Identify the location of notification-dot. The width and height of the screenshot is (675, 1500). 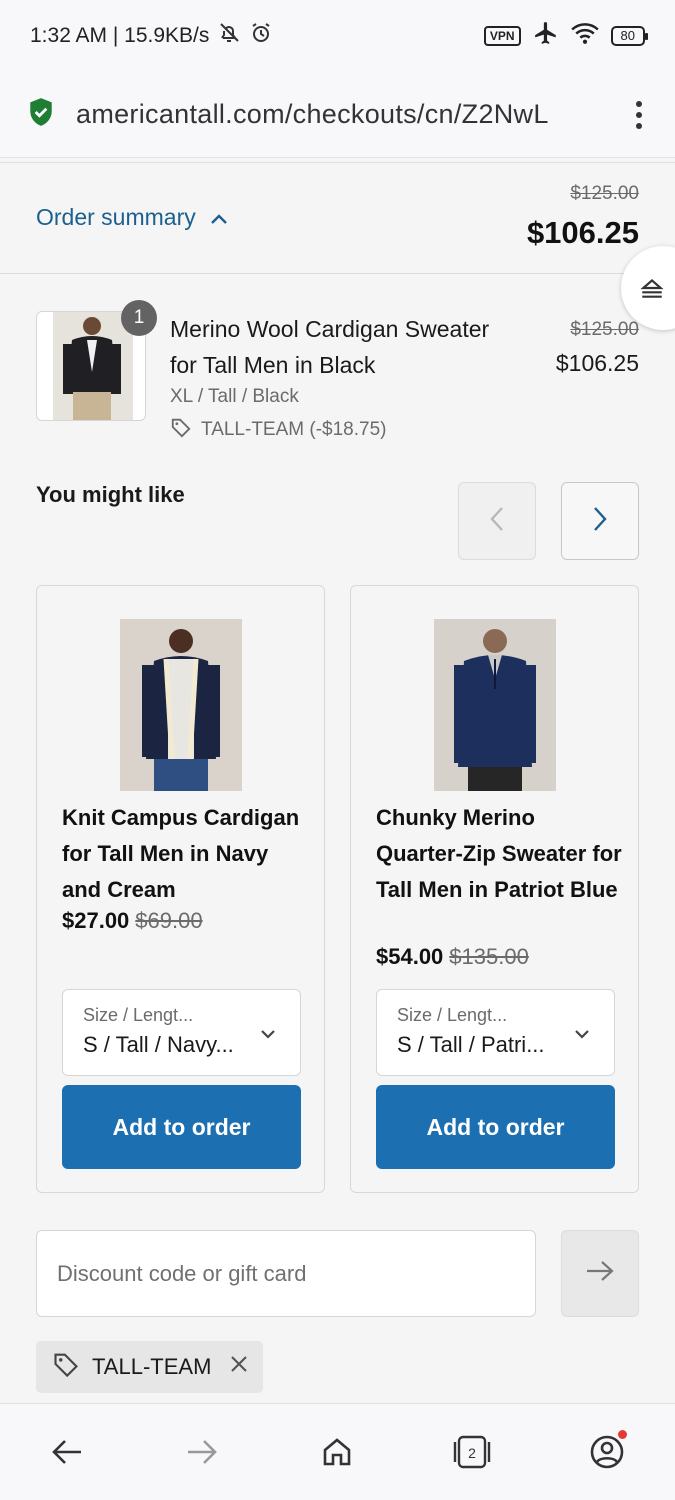
(622, 1434).